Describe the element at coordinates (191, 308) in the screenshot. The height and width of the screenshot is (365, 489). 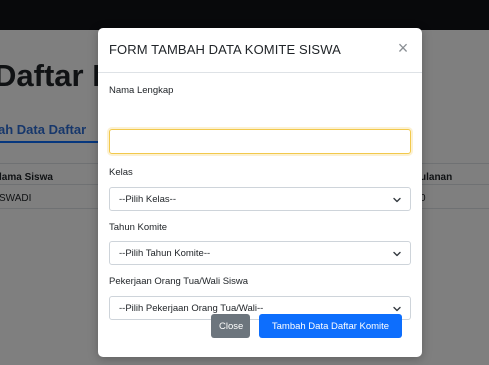
I see `pekerjaan-selected-value: --Pilih Pekerjaan Orang Tua/Wali--` at that location.